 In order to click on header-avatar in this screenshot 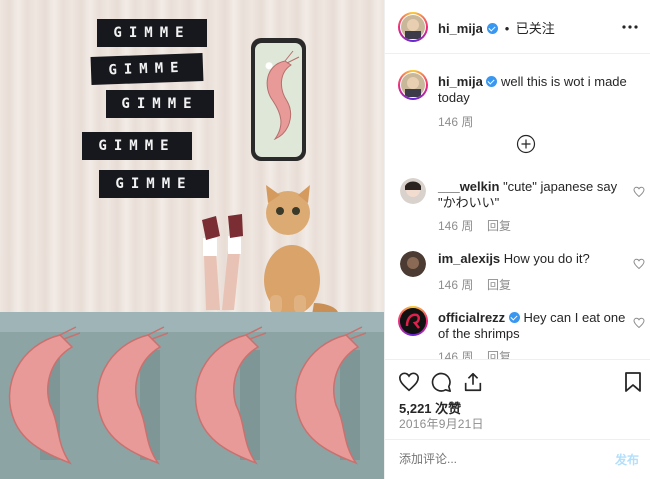, I will do `click(413, 27)`.